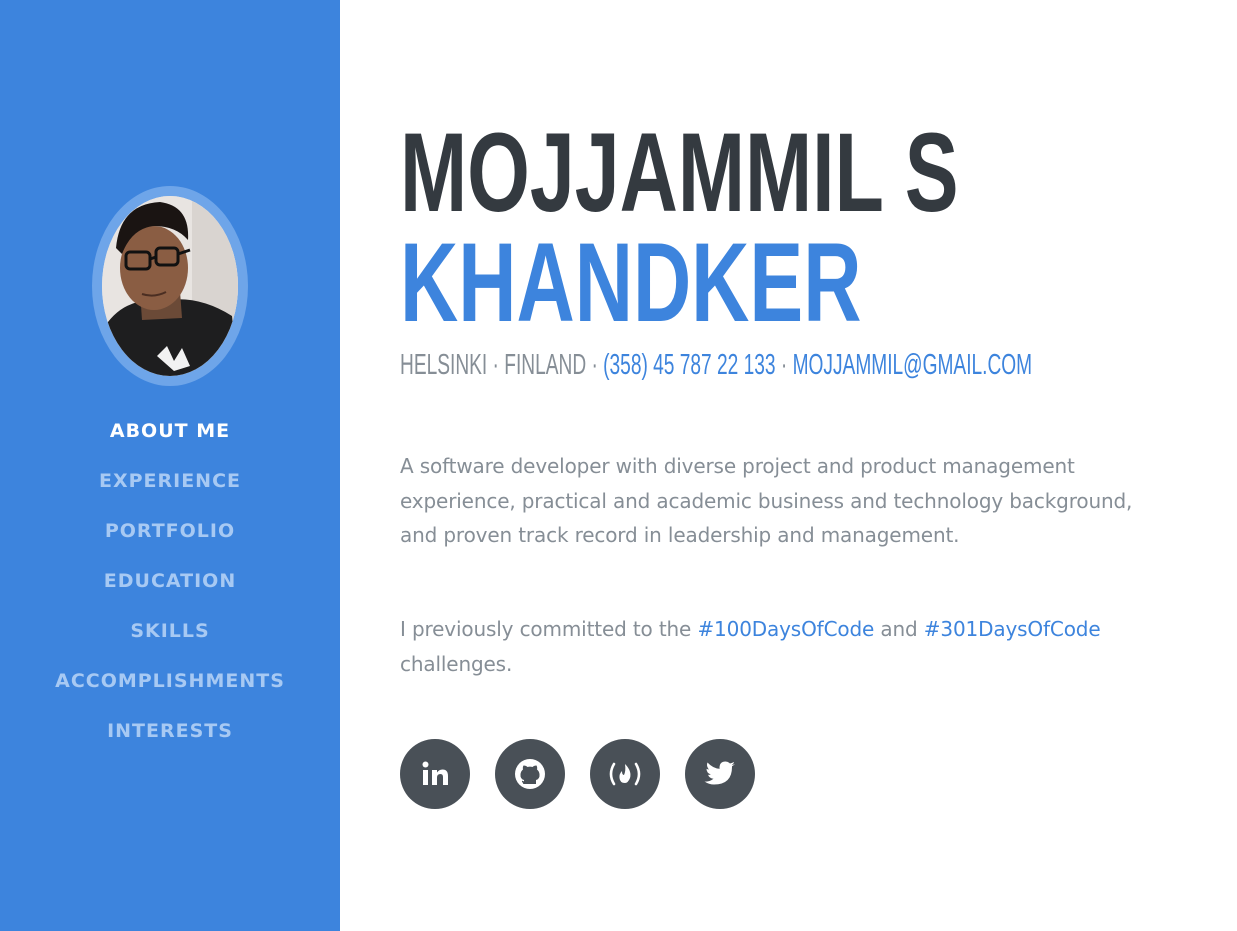  I want to click on nav-item-portfolio: PORTFOLIO, so click(170, 531).